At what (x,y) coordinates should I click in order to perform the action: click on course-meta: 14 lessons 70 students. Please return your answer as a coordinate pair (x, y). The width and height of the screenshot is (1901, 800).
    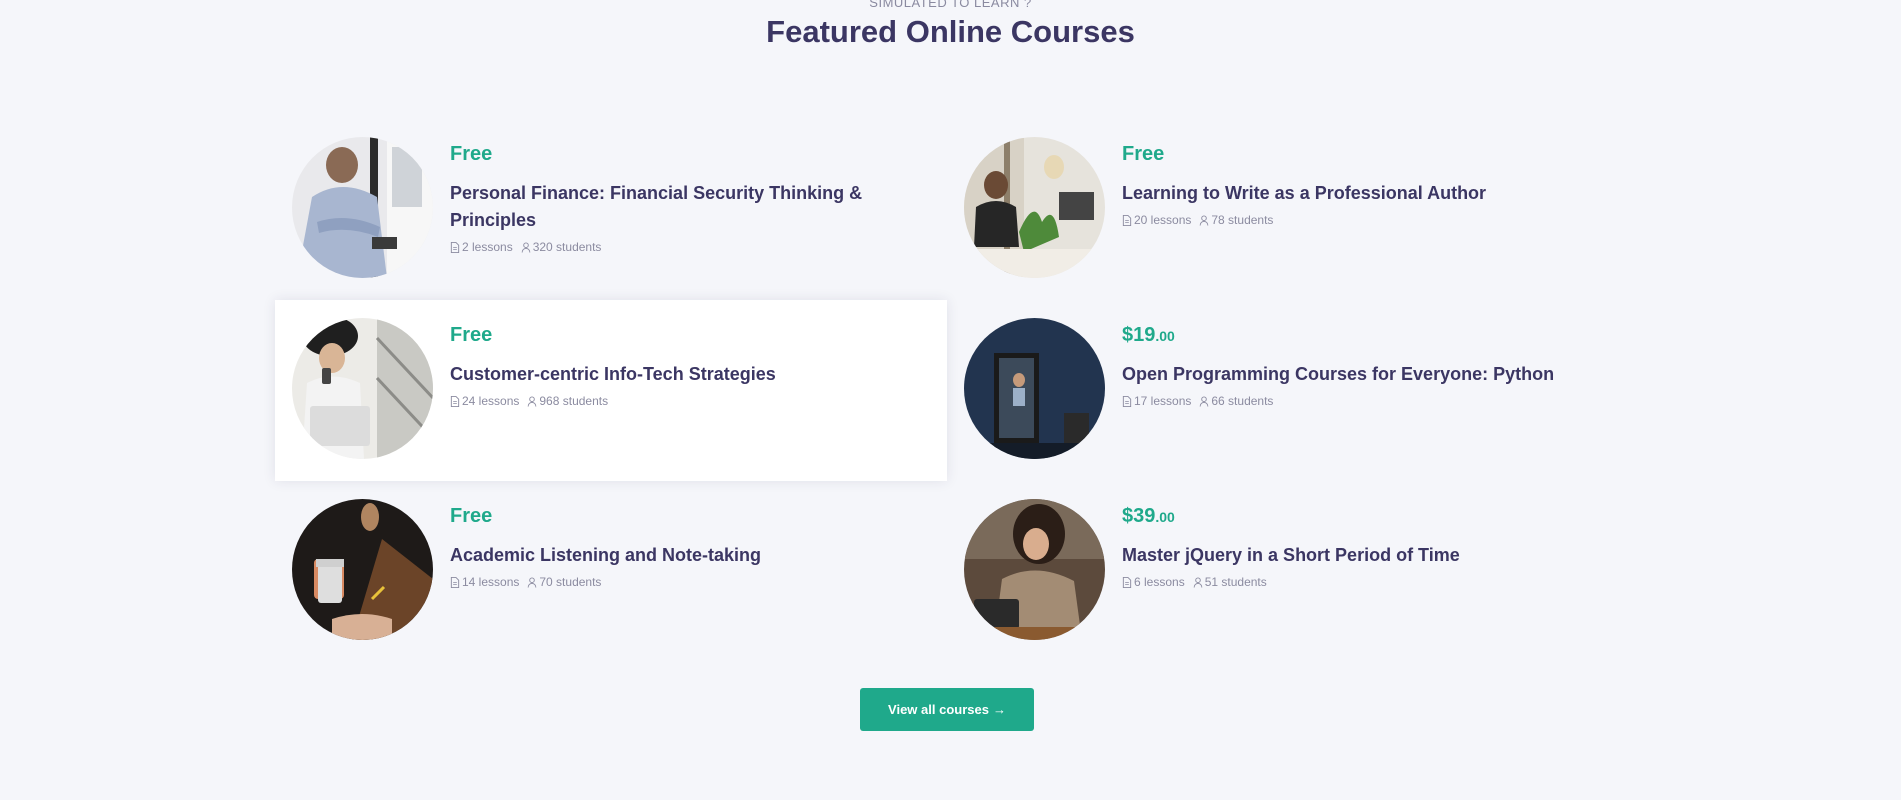
    Looking at the image, I should click on (690, 582).